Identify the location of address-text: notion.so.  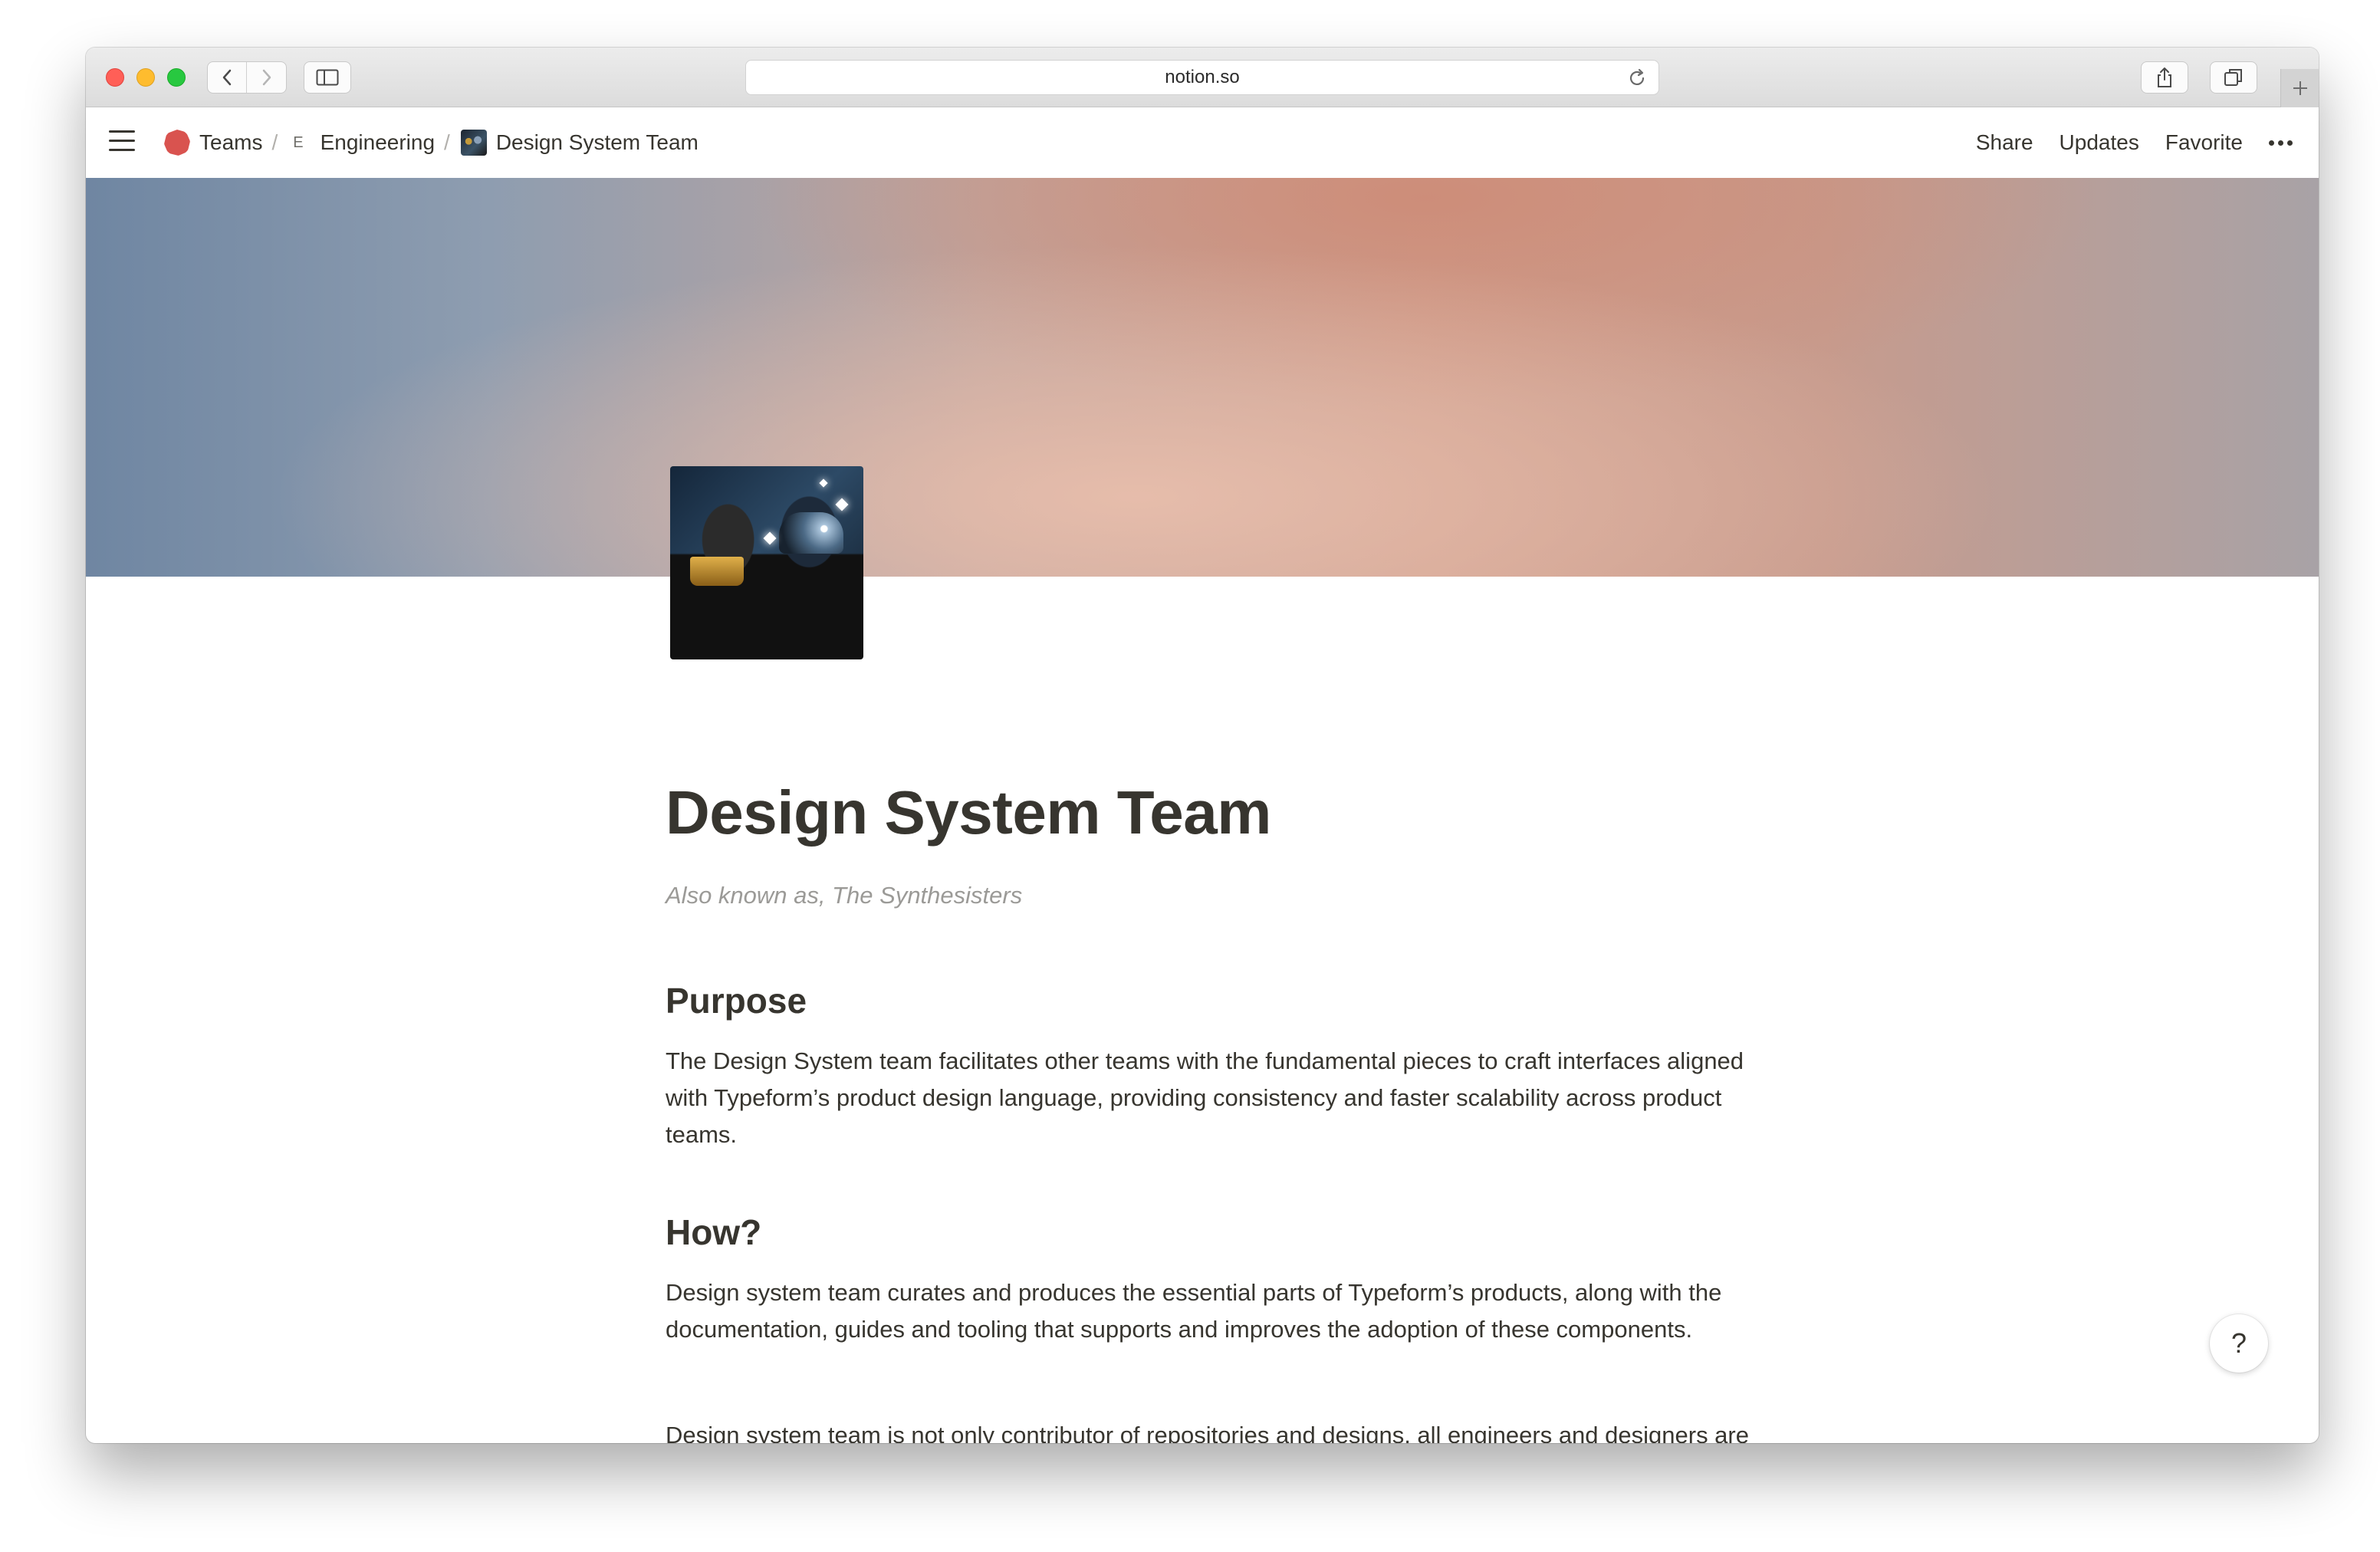
(1202, 77).